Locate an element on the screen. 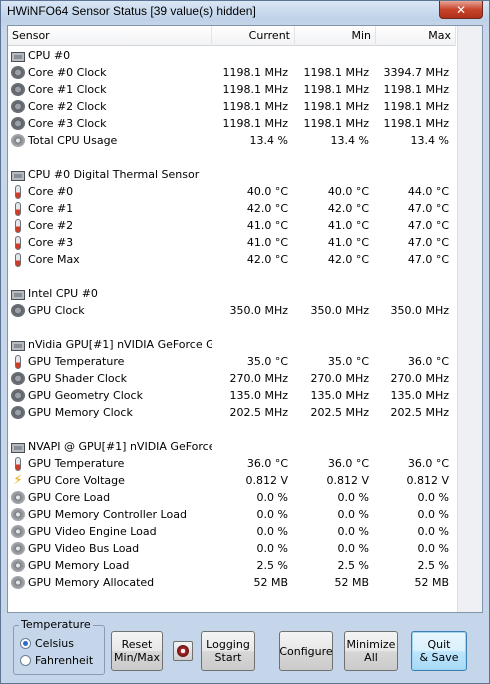  value-current: 1198.1 MHz is located at coordinates (255, 123).